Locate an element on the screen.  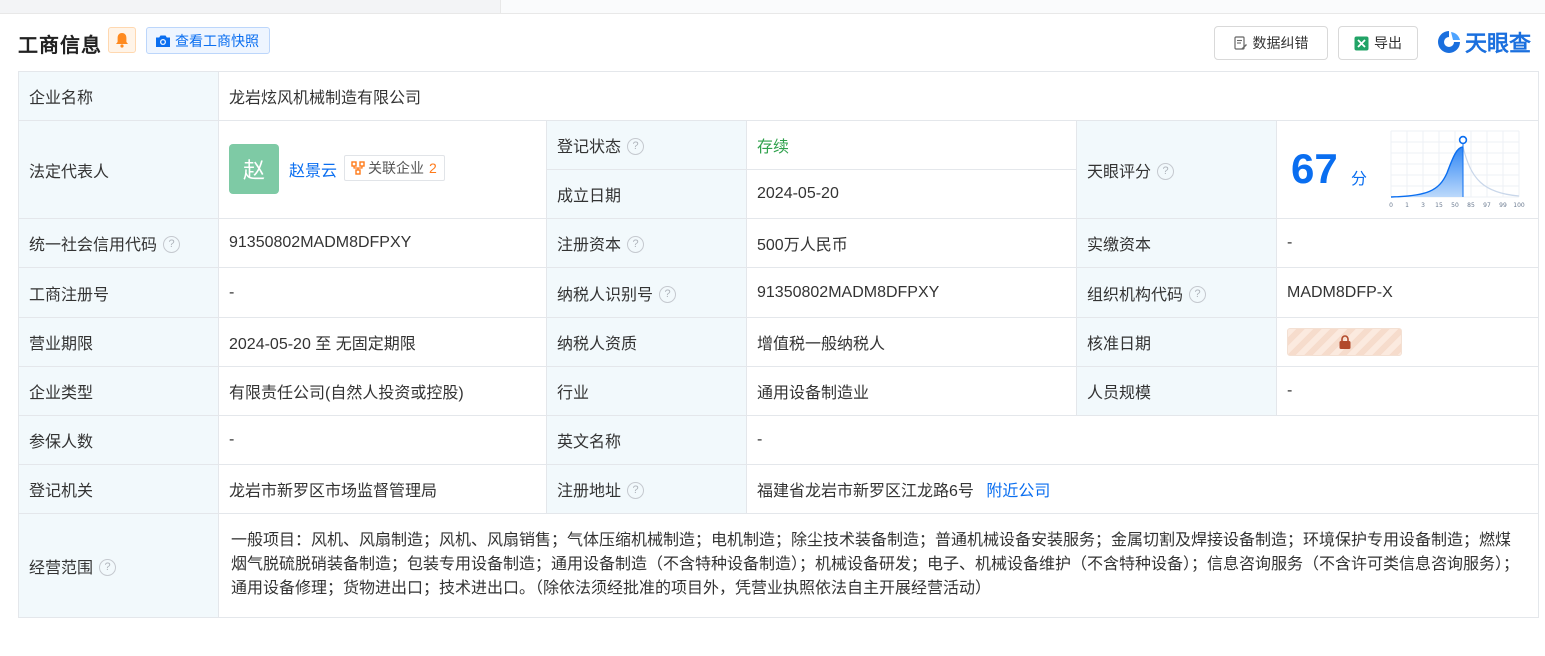
score-chart-tick-label: 15 is located at coordinates (1439, 205).